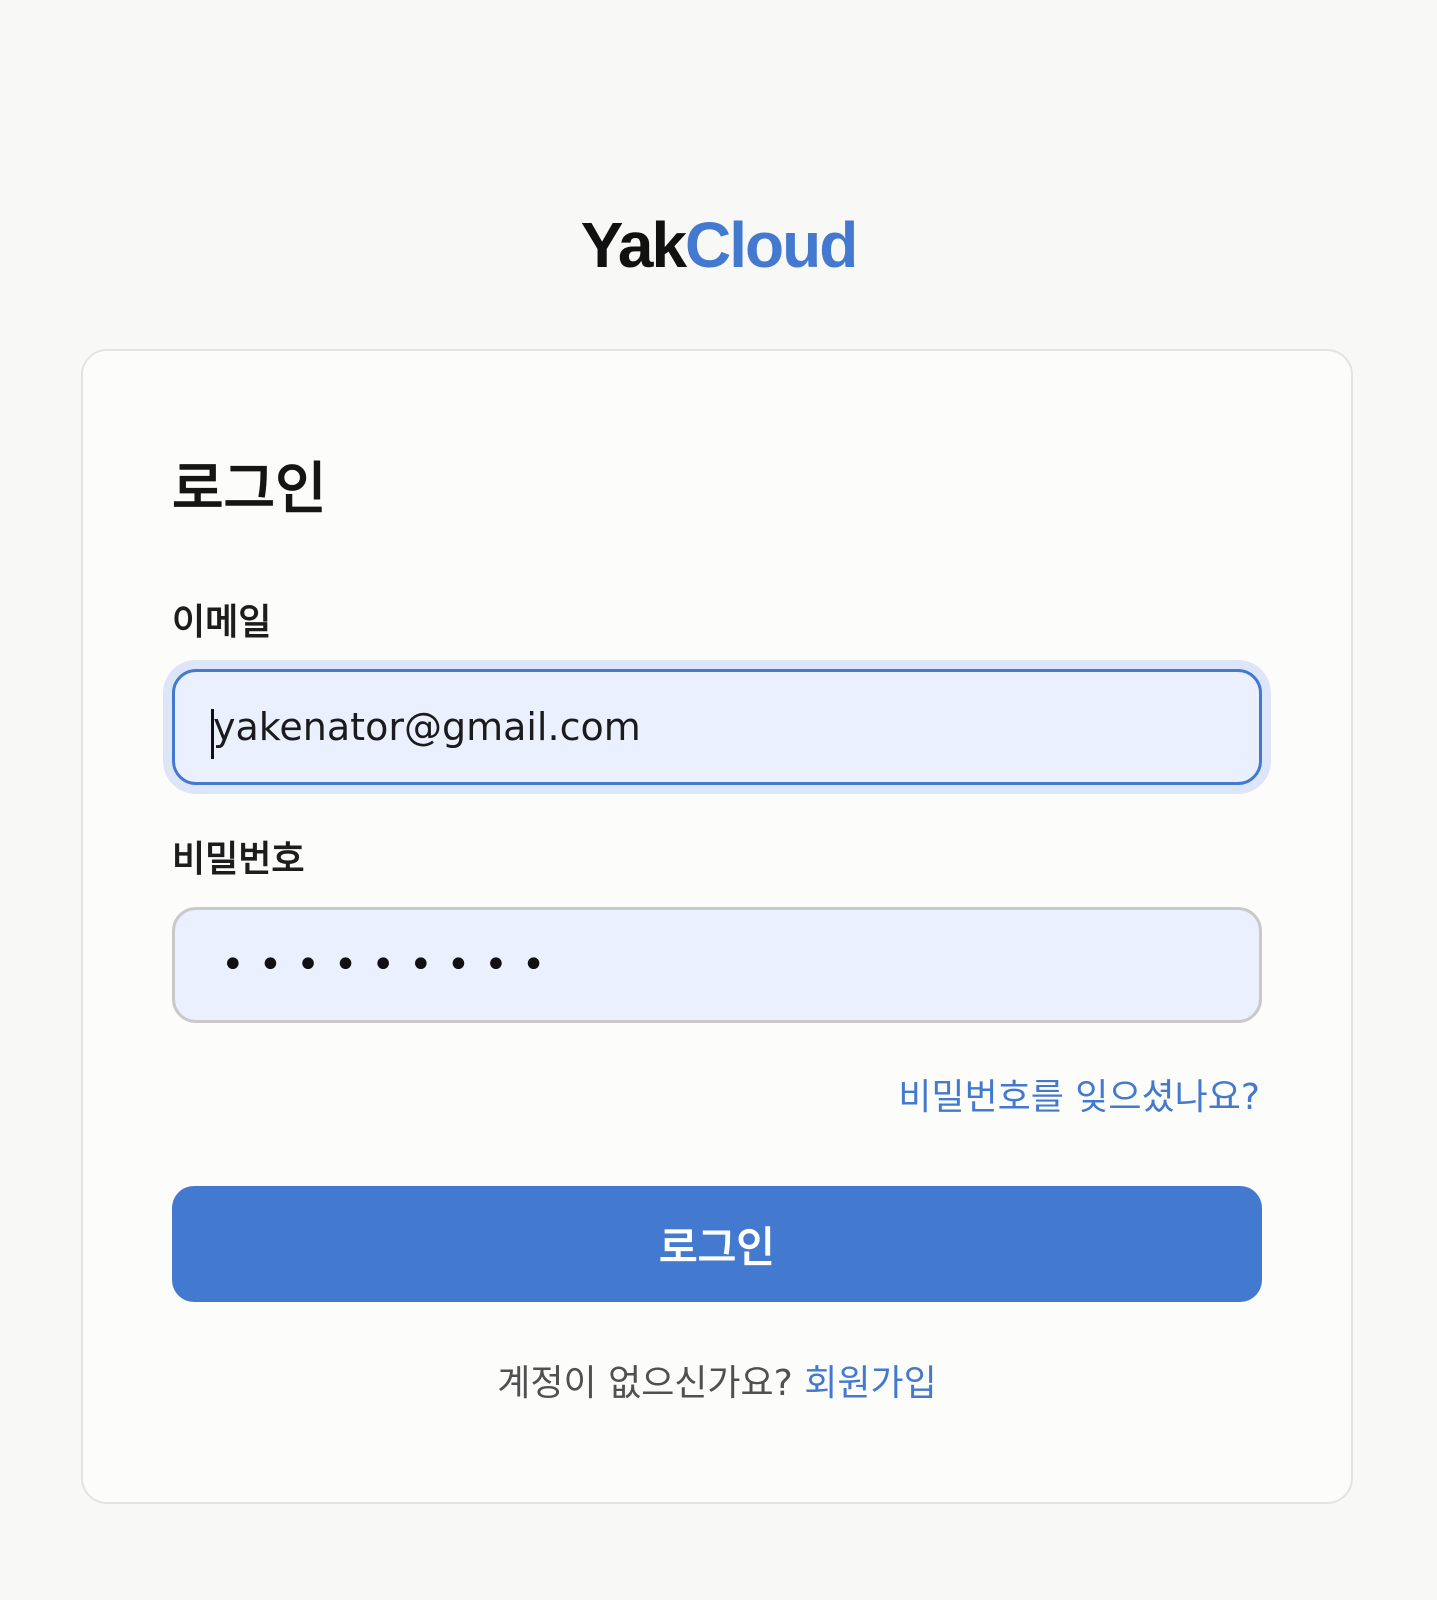  Describe the element at coordinates (390, 965) in the screenshot. I see `password-masked-value: •••••••••` at that location.